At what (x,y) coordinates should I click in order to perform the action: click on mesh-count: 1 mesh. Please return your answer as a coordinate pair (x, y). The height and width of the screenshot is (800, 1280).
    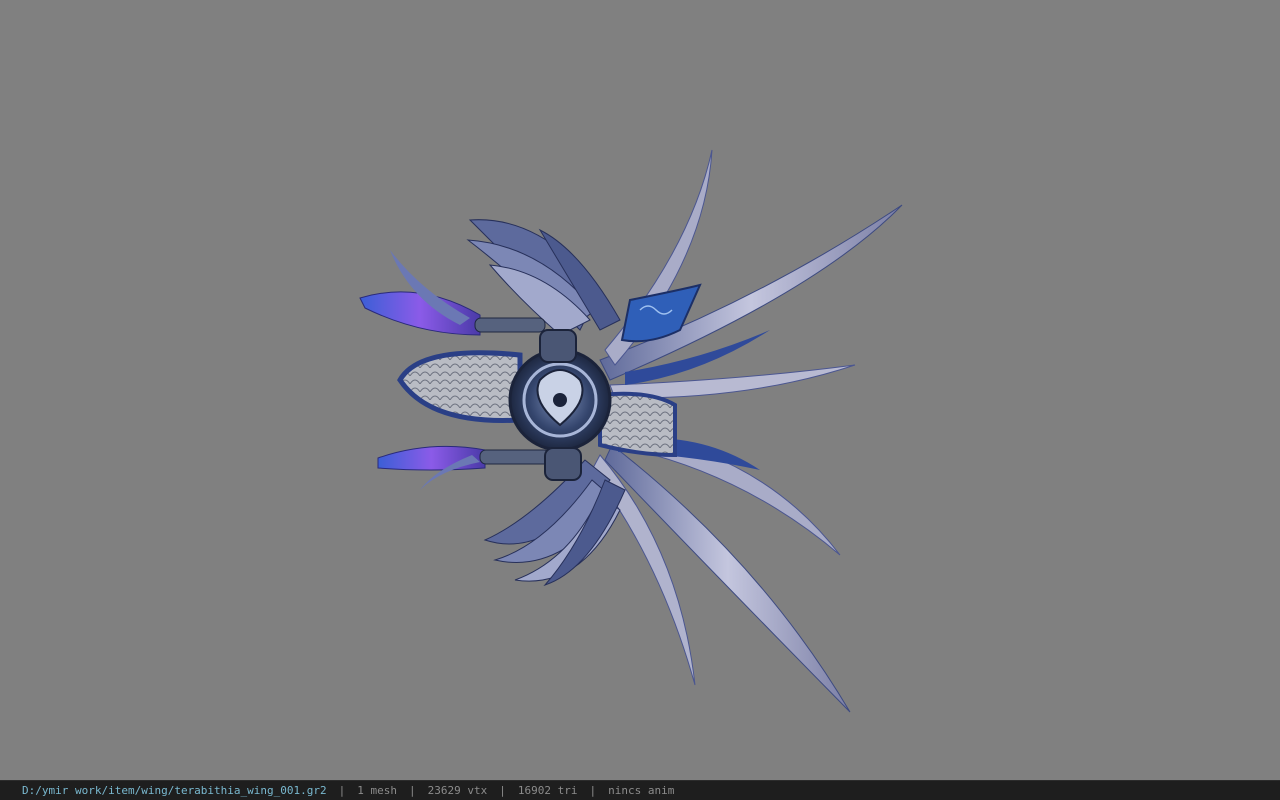
    Looking at the image, I should click on (377, 790).